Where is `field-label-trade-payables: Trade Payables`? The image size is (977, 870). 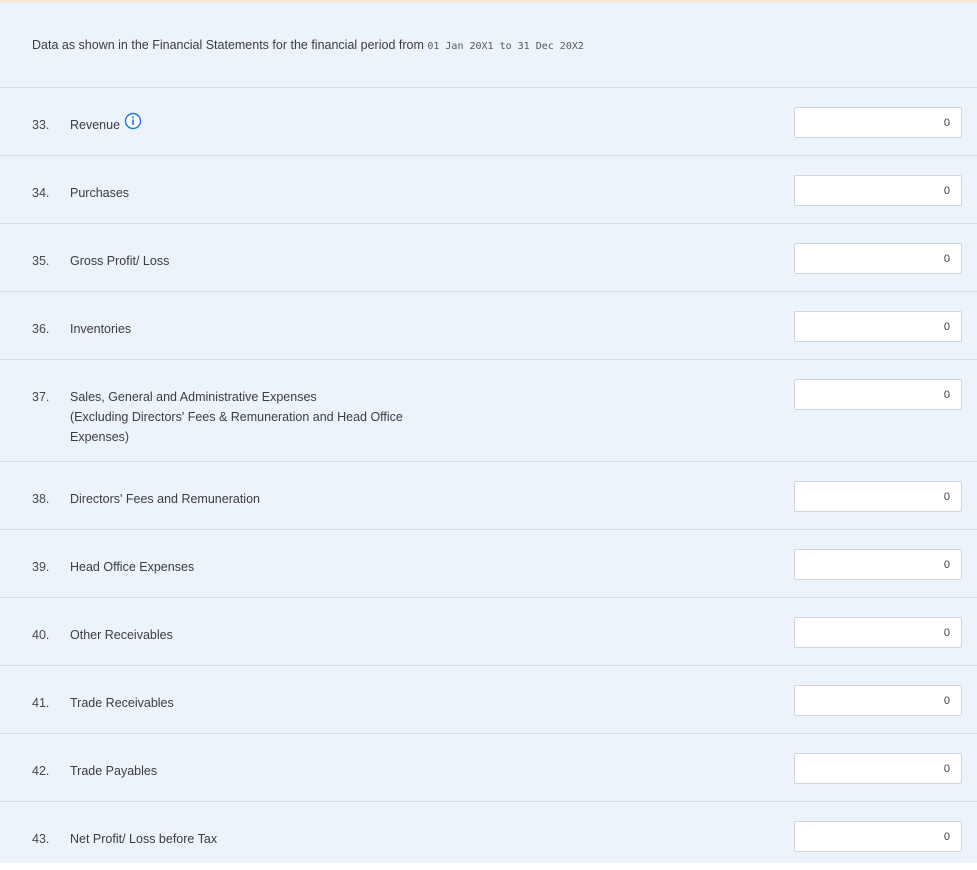 field-label-trade-payables: Trade Payables is located at coordinates (114, 771).